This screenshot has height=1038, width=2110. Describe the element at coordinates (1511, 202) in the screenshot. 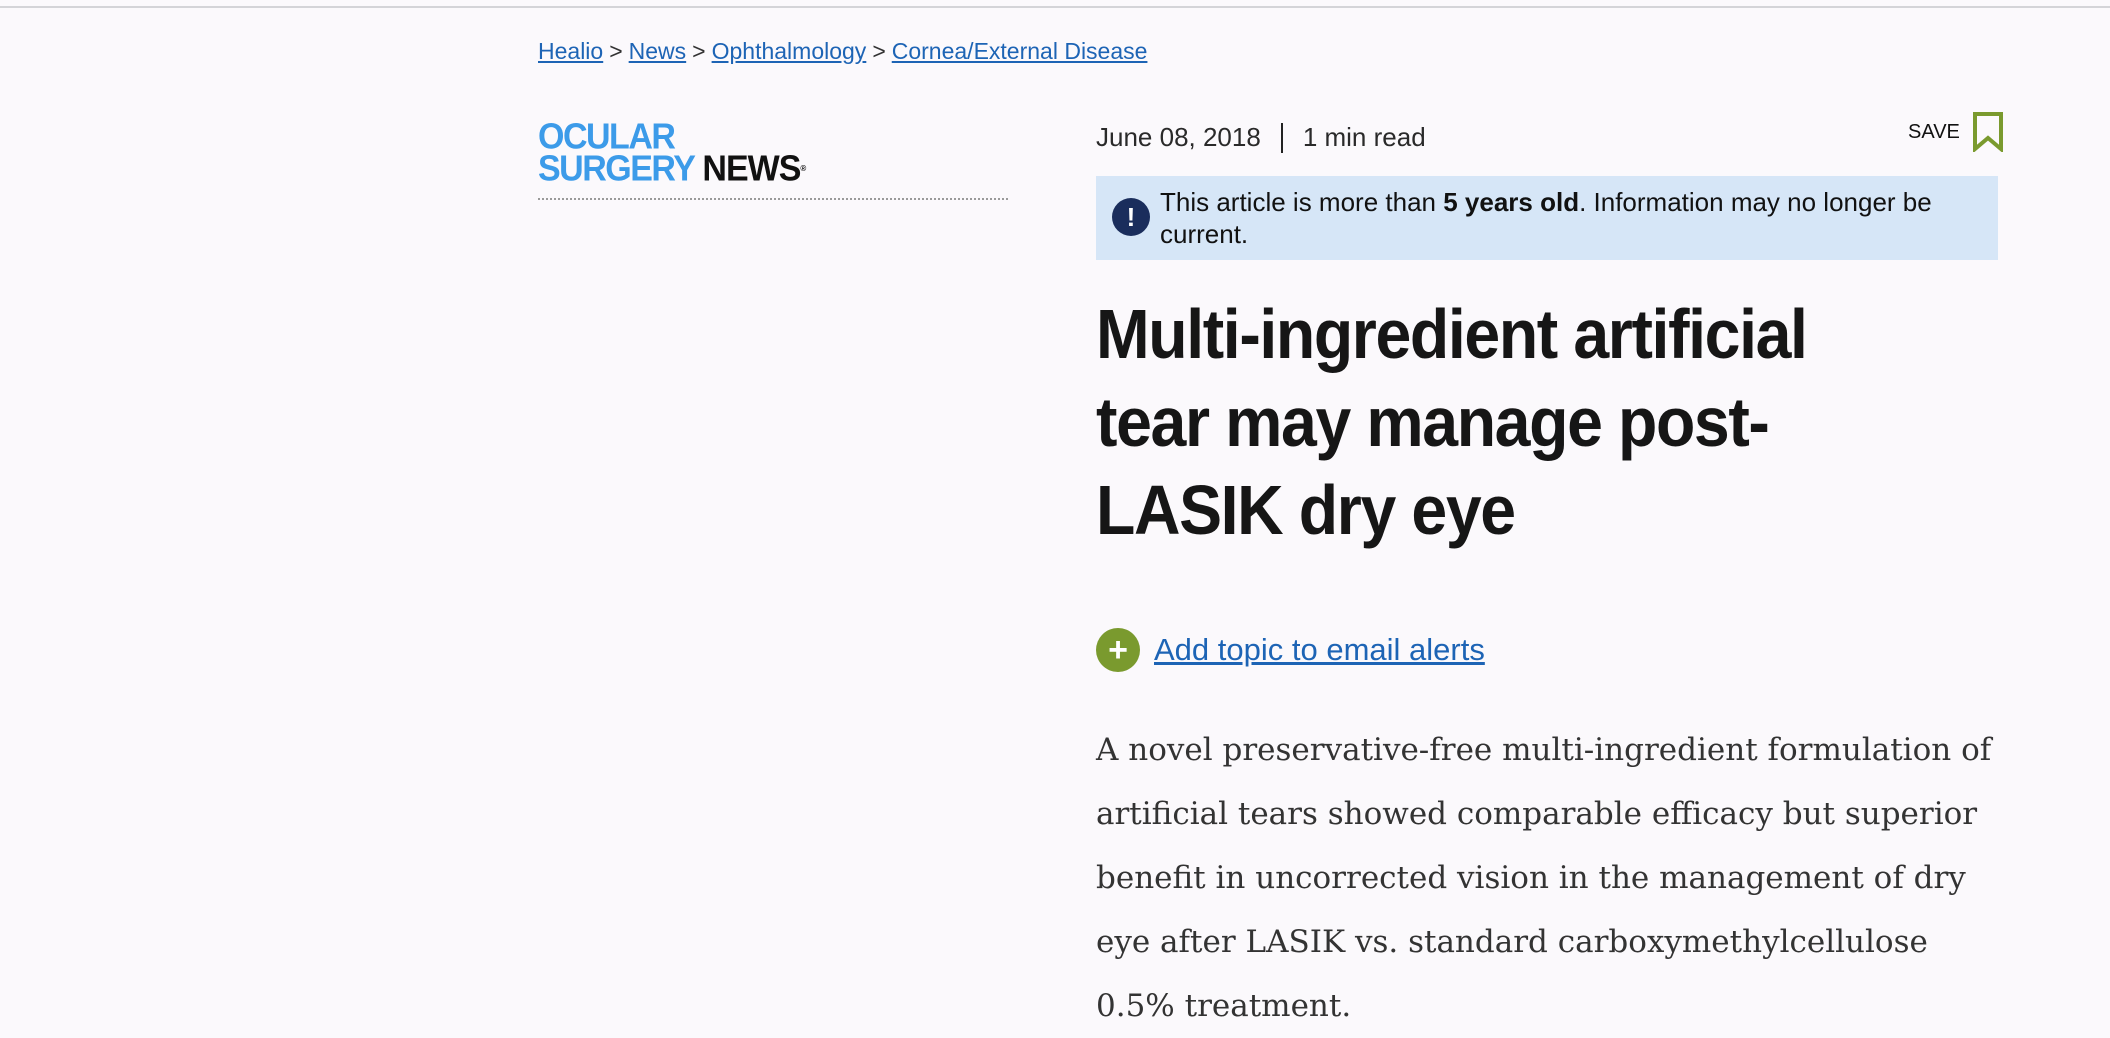

I see `notice-text-bold: 5 years old` at that location.